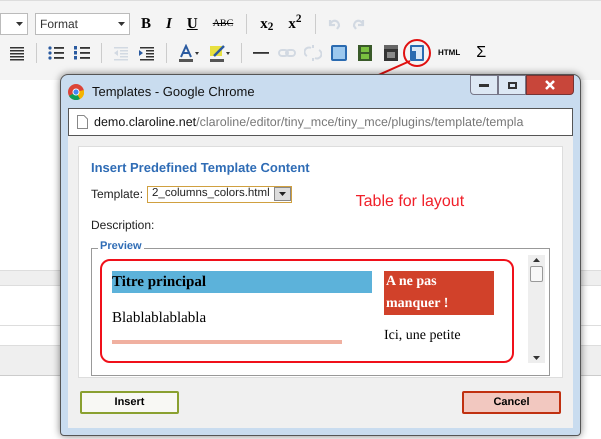  Describe the element at coordinates (536, 274) in the screenshot. I see `scrollbar-thumb` at that location.